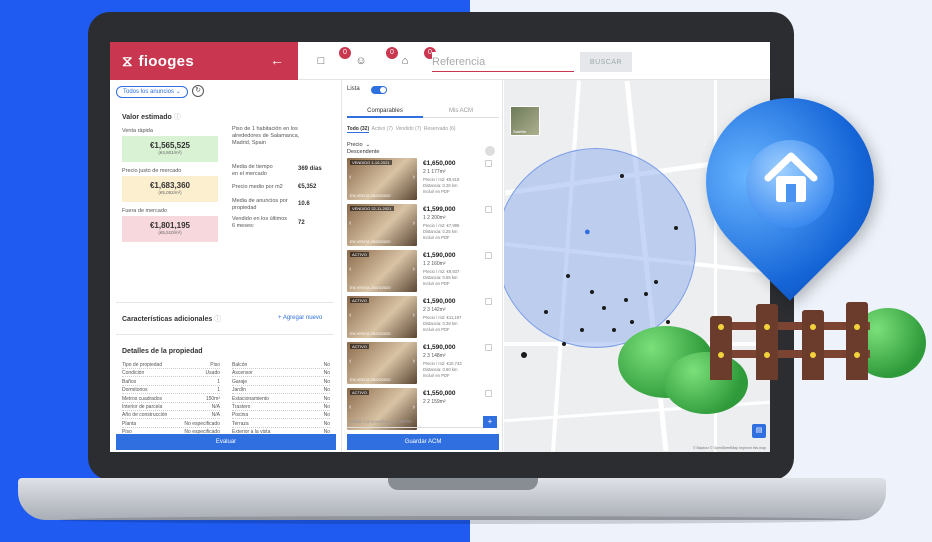 This screenshot has width=932, height=542. Describe the element at coordinates (167, 319) in the screenshot. I see `caracteristicas-label: Características adicionales` at that location.